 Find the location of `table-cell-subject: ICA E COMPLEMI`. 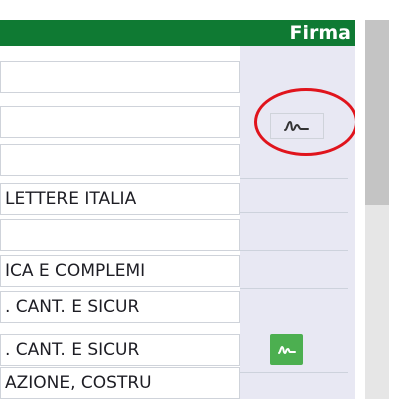

table-cell-subject: ICA E COMPLEMI is located at coordinates (120, 271).